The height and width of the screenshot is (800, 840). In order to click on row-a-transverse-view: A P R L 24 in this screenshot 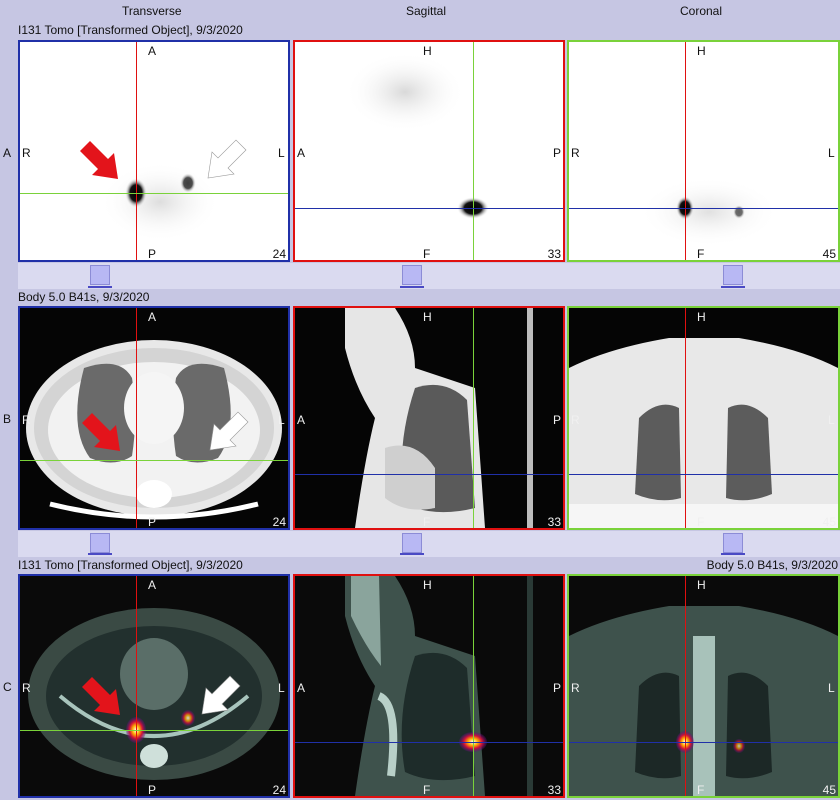, I will do `click(154, 151)`.